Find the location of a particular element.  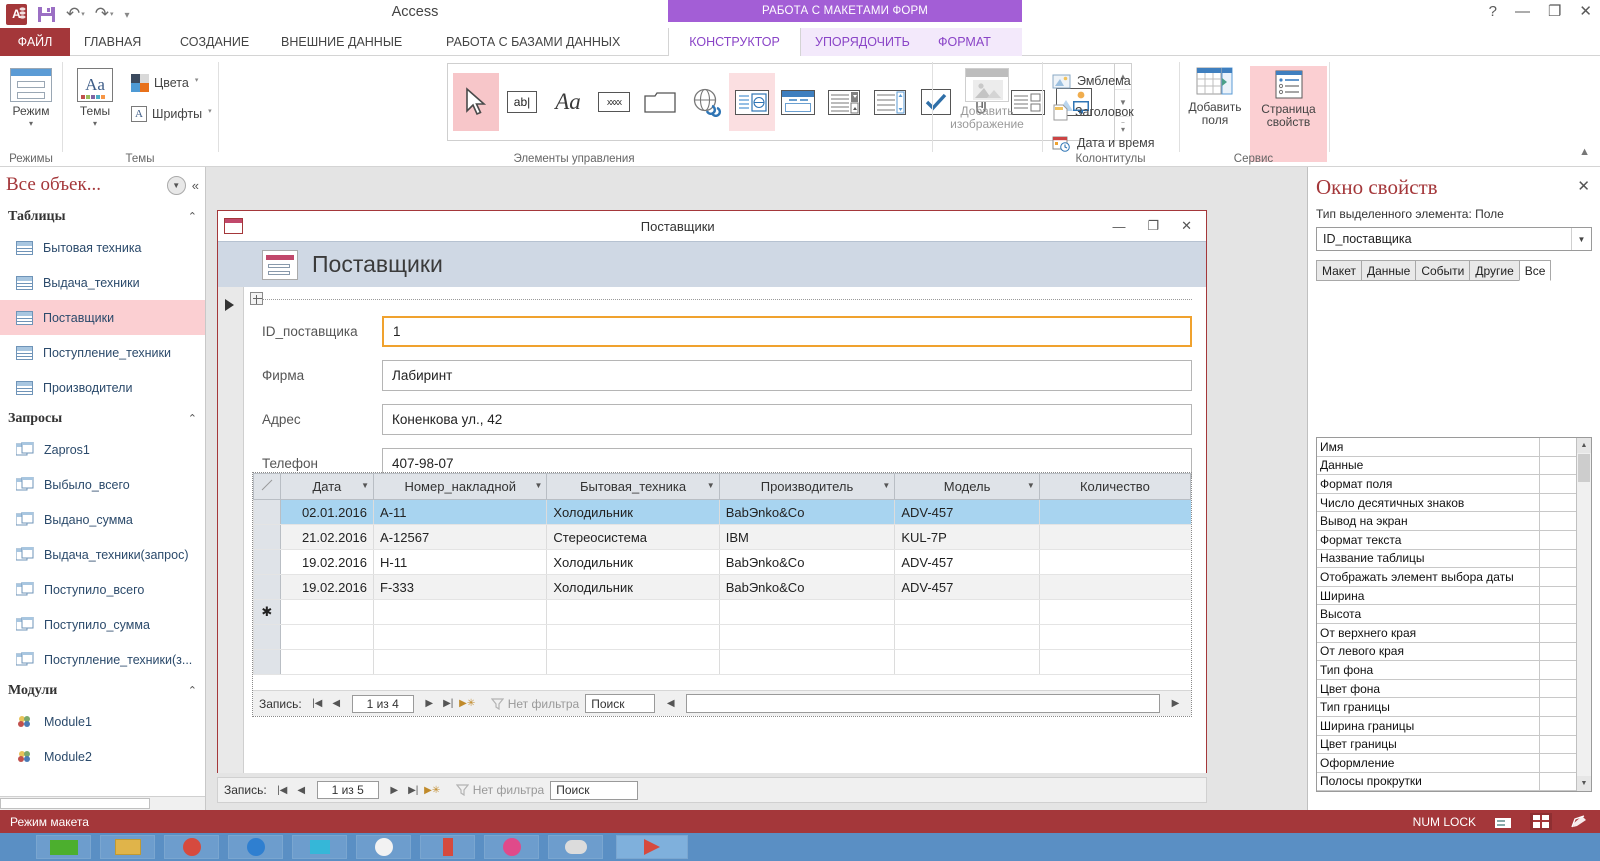

theme-colors-button: Цвета ▾ is located at coordinates (171, 83).